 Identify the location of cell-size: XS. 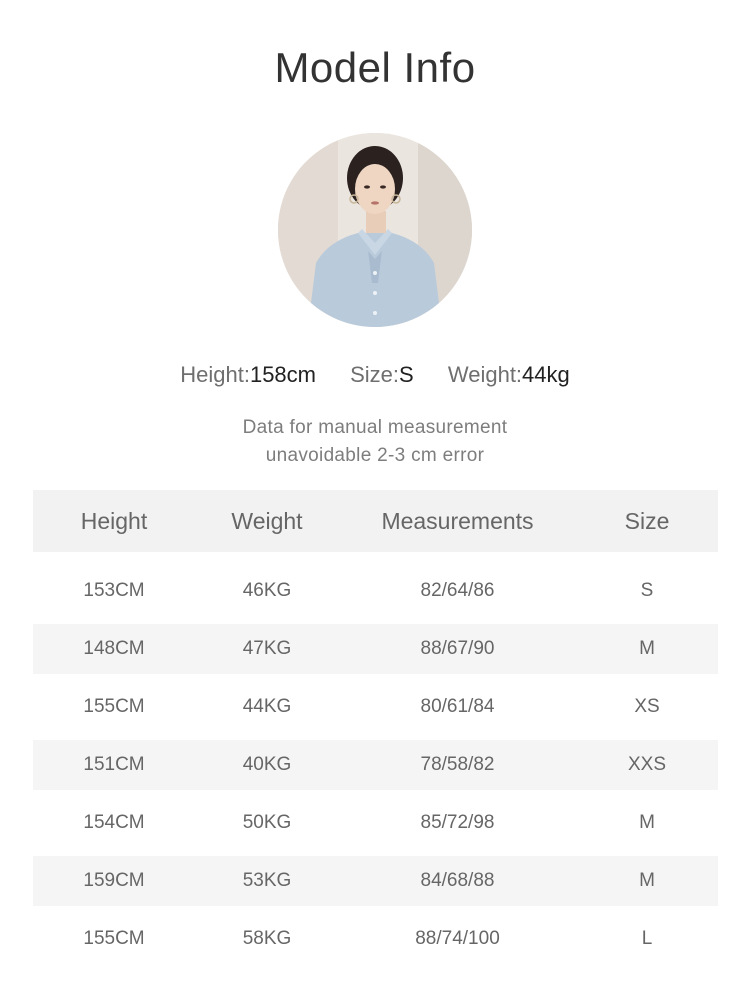
(647, 706).